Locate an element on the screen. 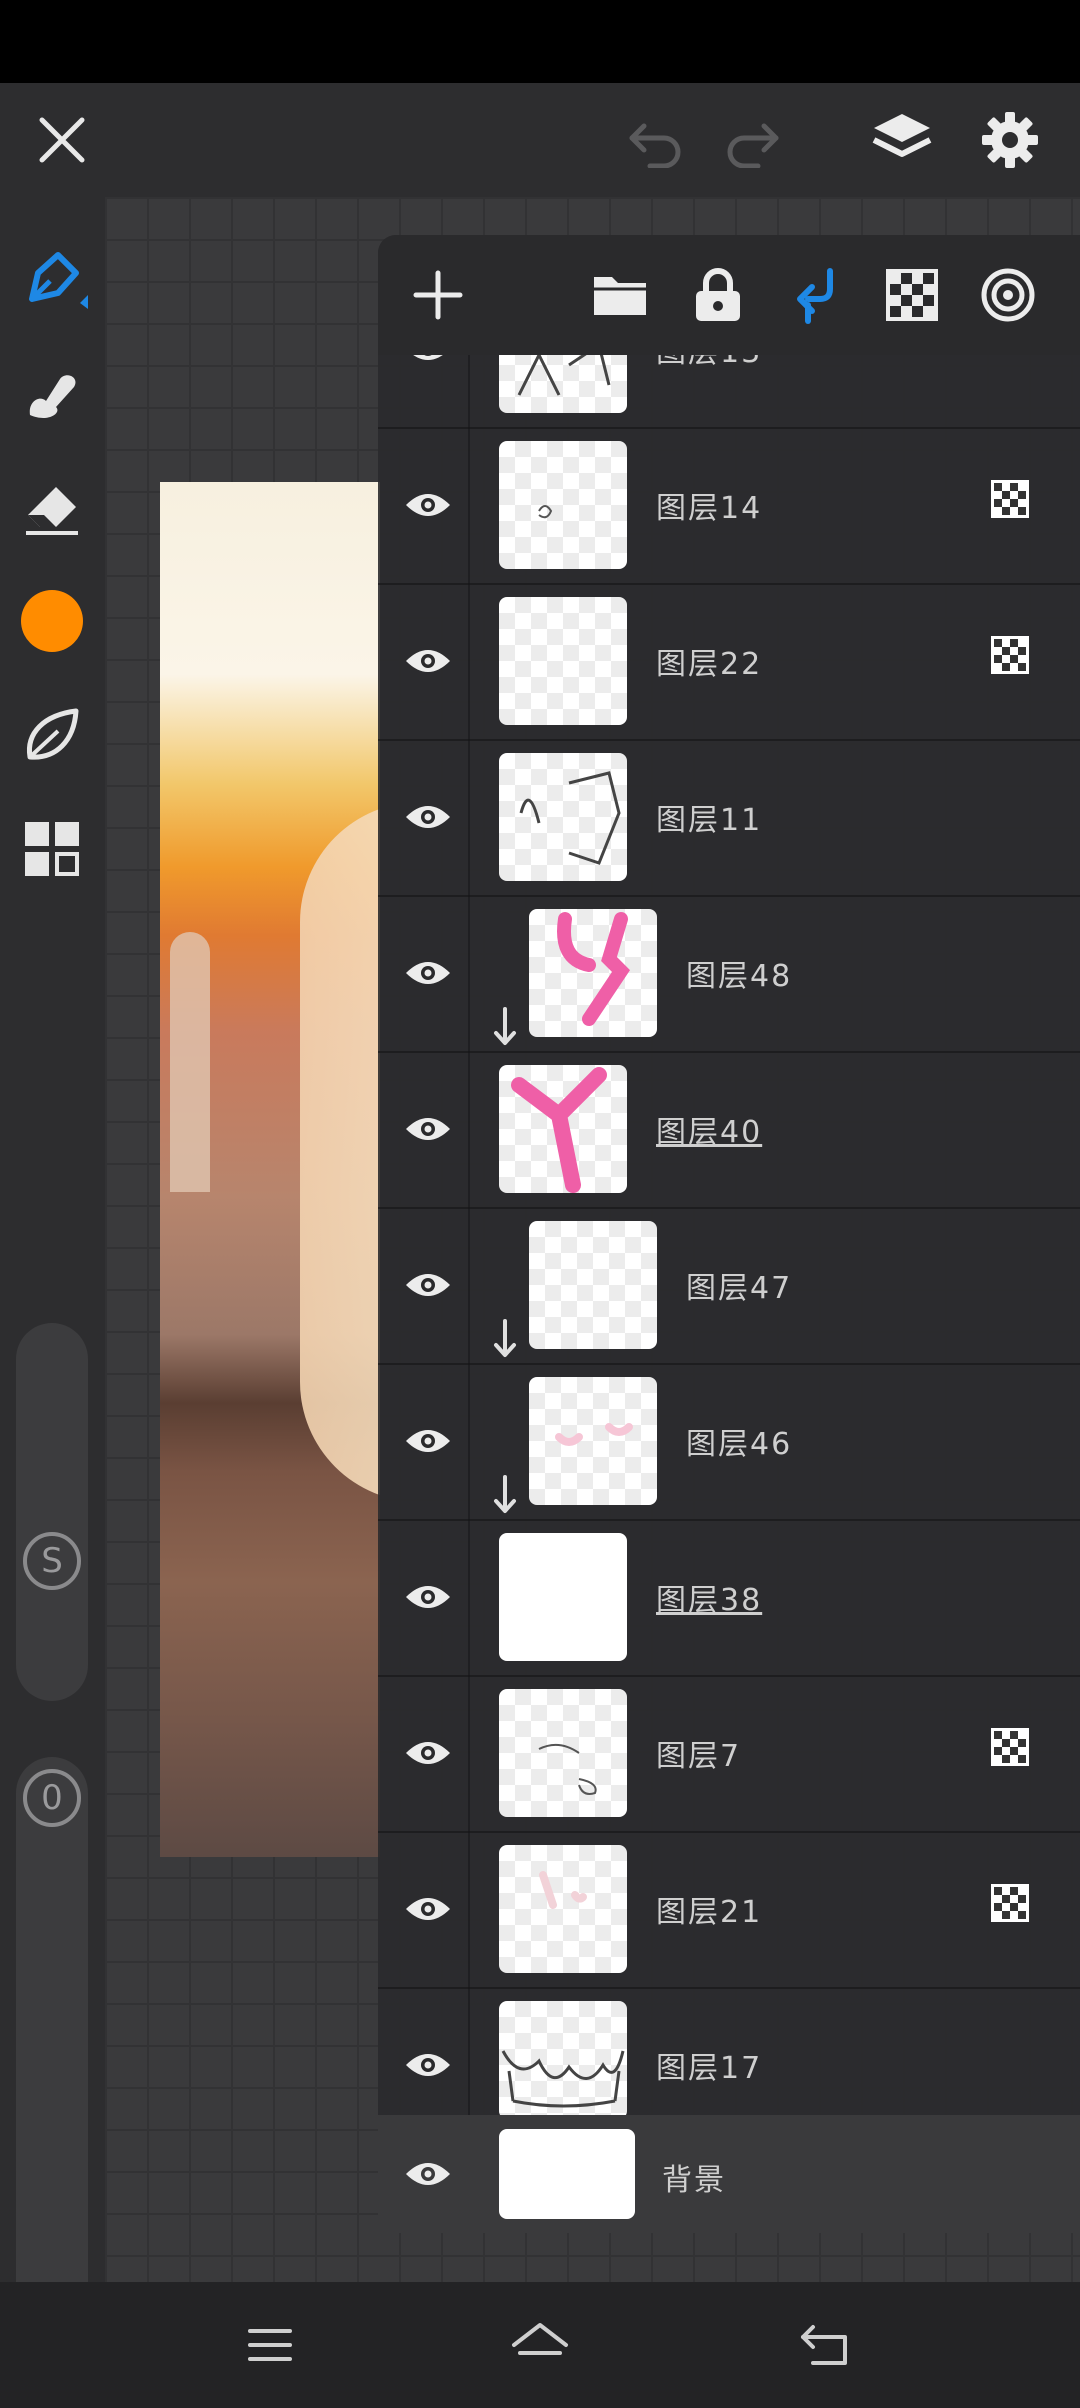 This screenshot has width=1080, height=2408. brush-size-knob: S is located at coordinates (52, 1561).